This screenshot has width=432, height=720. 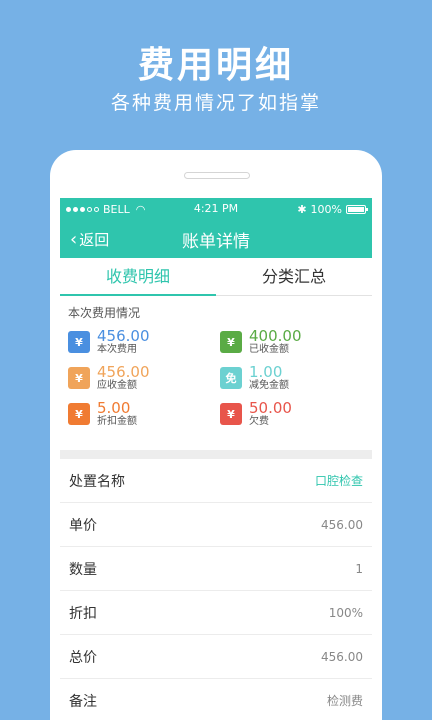 What do you see at coordinates (231, 342) in the screenshot?
I see `payment-check-icon: ¥` at bounding box center [231, 342].